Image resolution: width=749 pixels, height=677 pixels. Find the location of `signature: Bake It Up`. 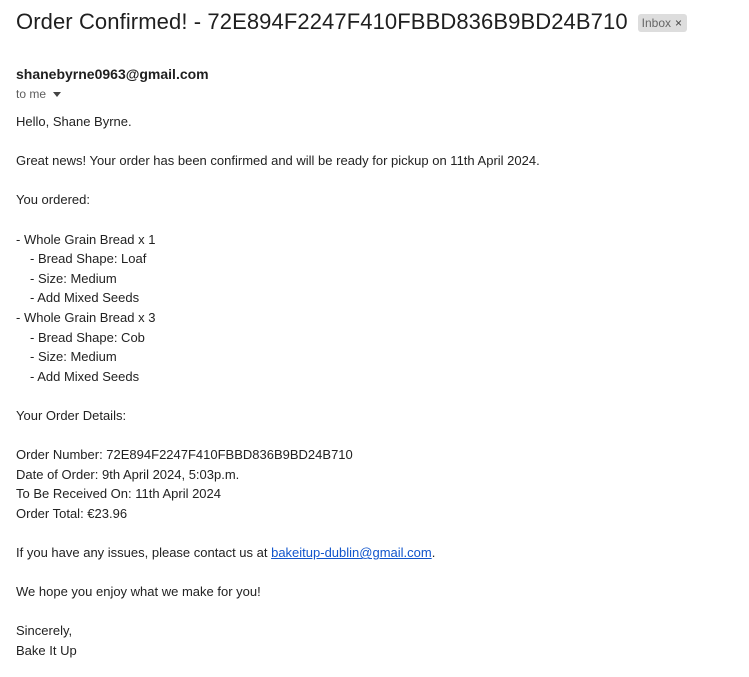

signature: Bake It Up is located at coordinates (46, 651).